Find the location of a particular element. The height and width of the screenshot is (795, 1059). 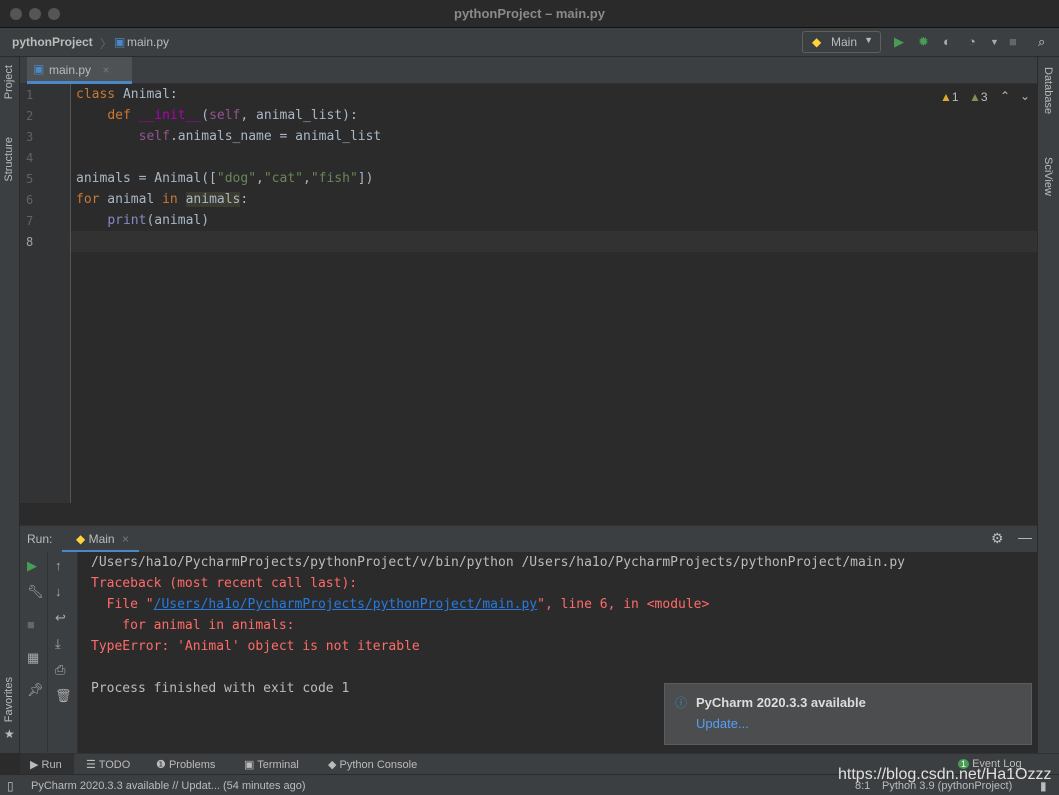

watermark: https://blog.csdn.net/Ha1Ozzz is located at coordinates (945, 774).